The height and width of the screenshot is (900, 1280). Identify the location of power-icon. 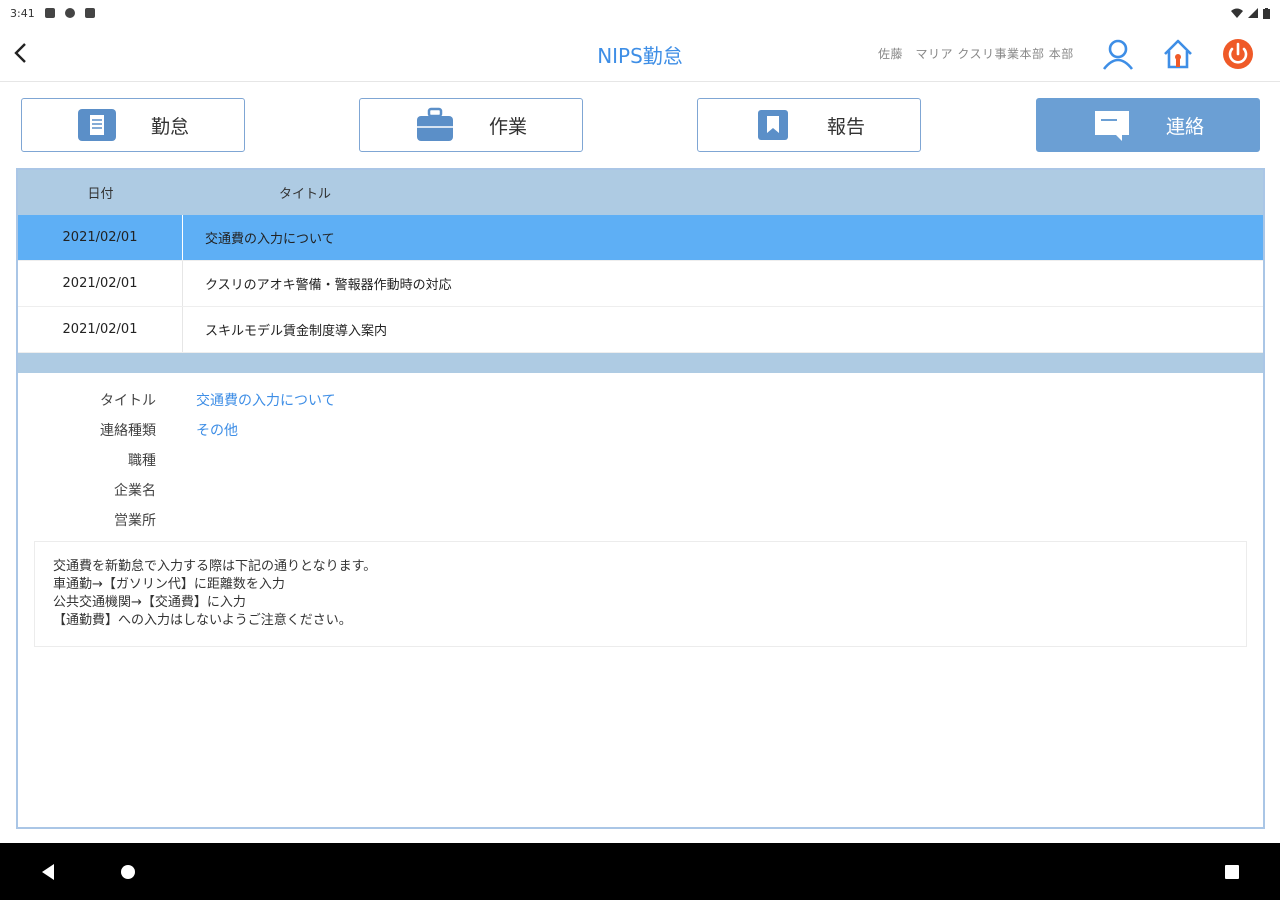
(1238, 54).